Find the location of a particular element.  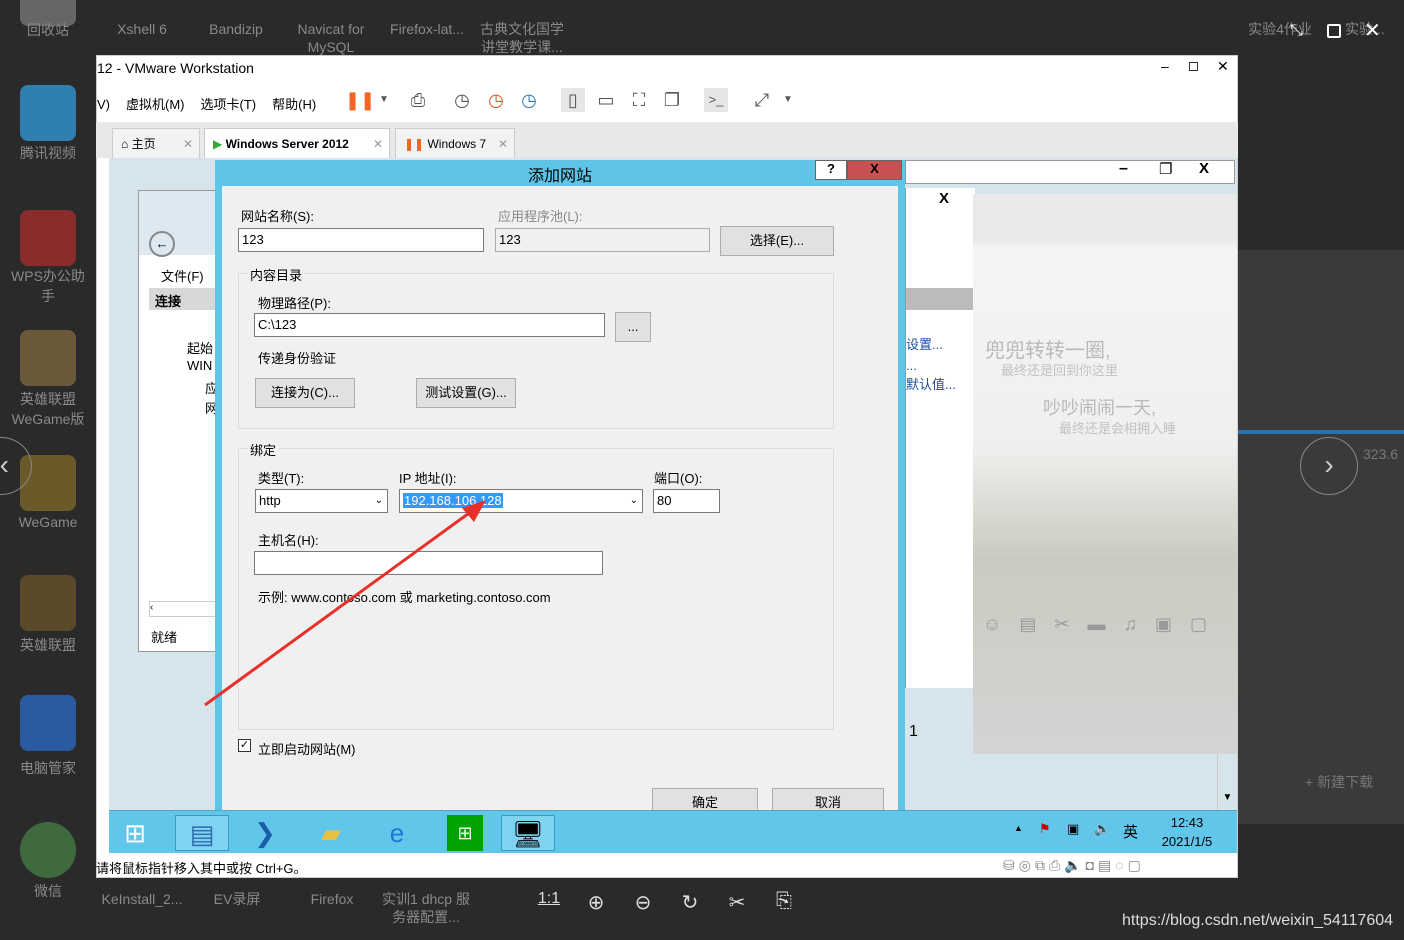

annotation-arrow is located at coordinates (345, 603).